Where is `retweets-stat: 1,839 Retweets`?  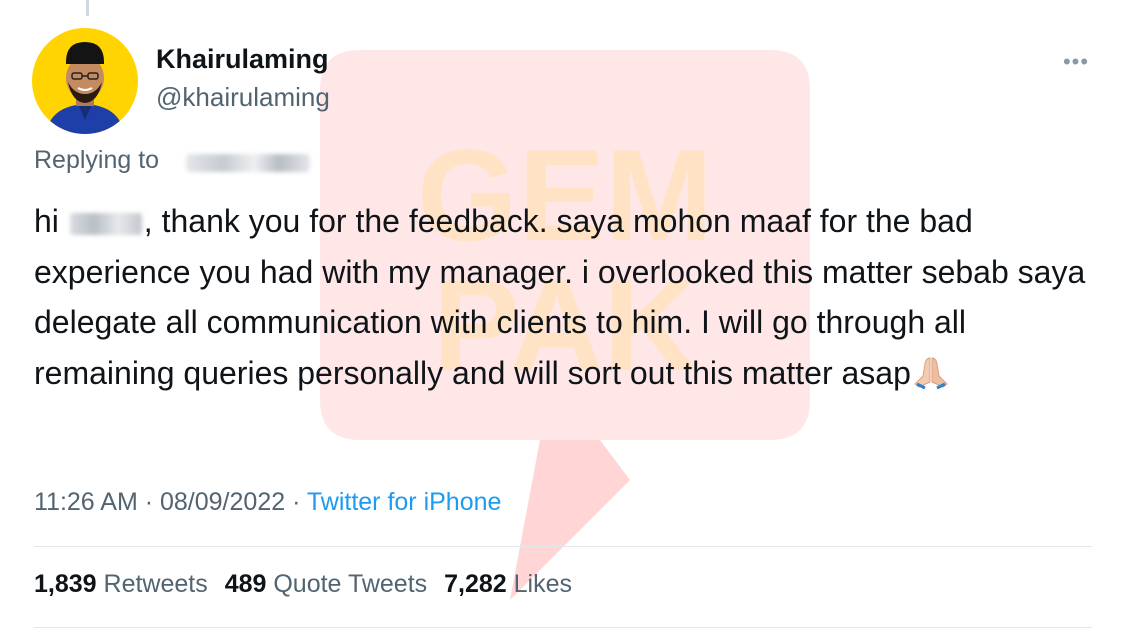
retweets-stat: 1,839 Retweets is located at coordinates (121, 584).